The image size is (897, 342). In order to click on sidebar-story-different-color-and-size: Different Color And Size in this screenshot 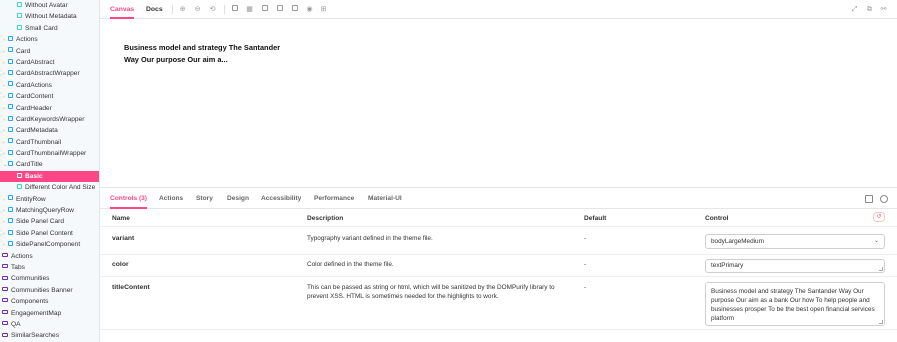, I will do `click(49, 187)`.